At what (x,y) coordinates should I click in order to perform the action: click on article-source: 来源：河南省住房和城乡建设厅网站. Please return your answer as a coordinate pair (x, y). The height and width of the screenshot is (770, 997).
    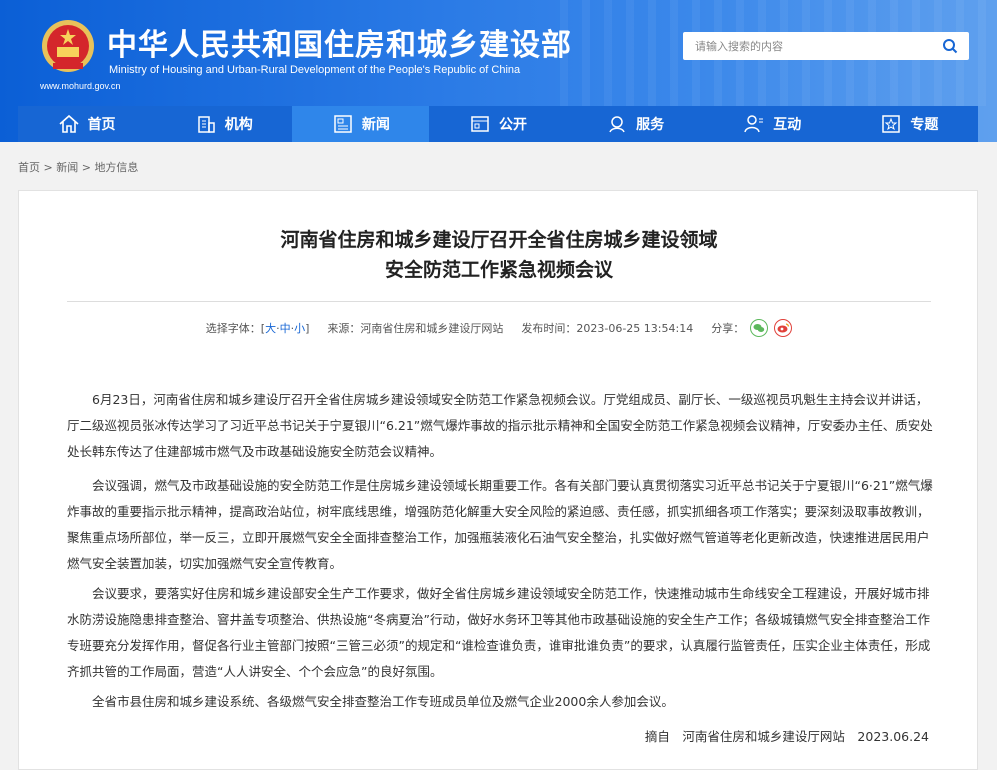
    Looking at the image, I should click on (415, 328).